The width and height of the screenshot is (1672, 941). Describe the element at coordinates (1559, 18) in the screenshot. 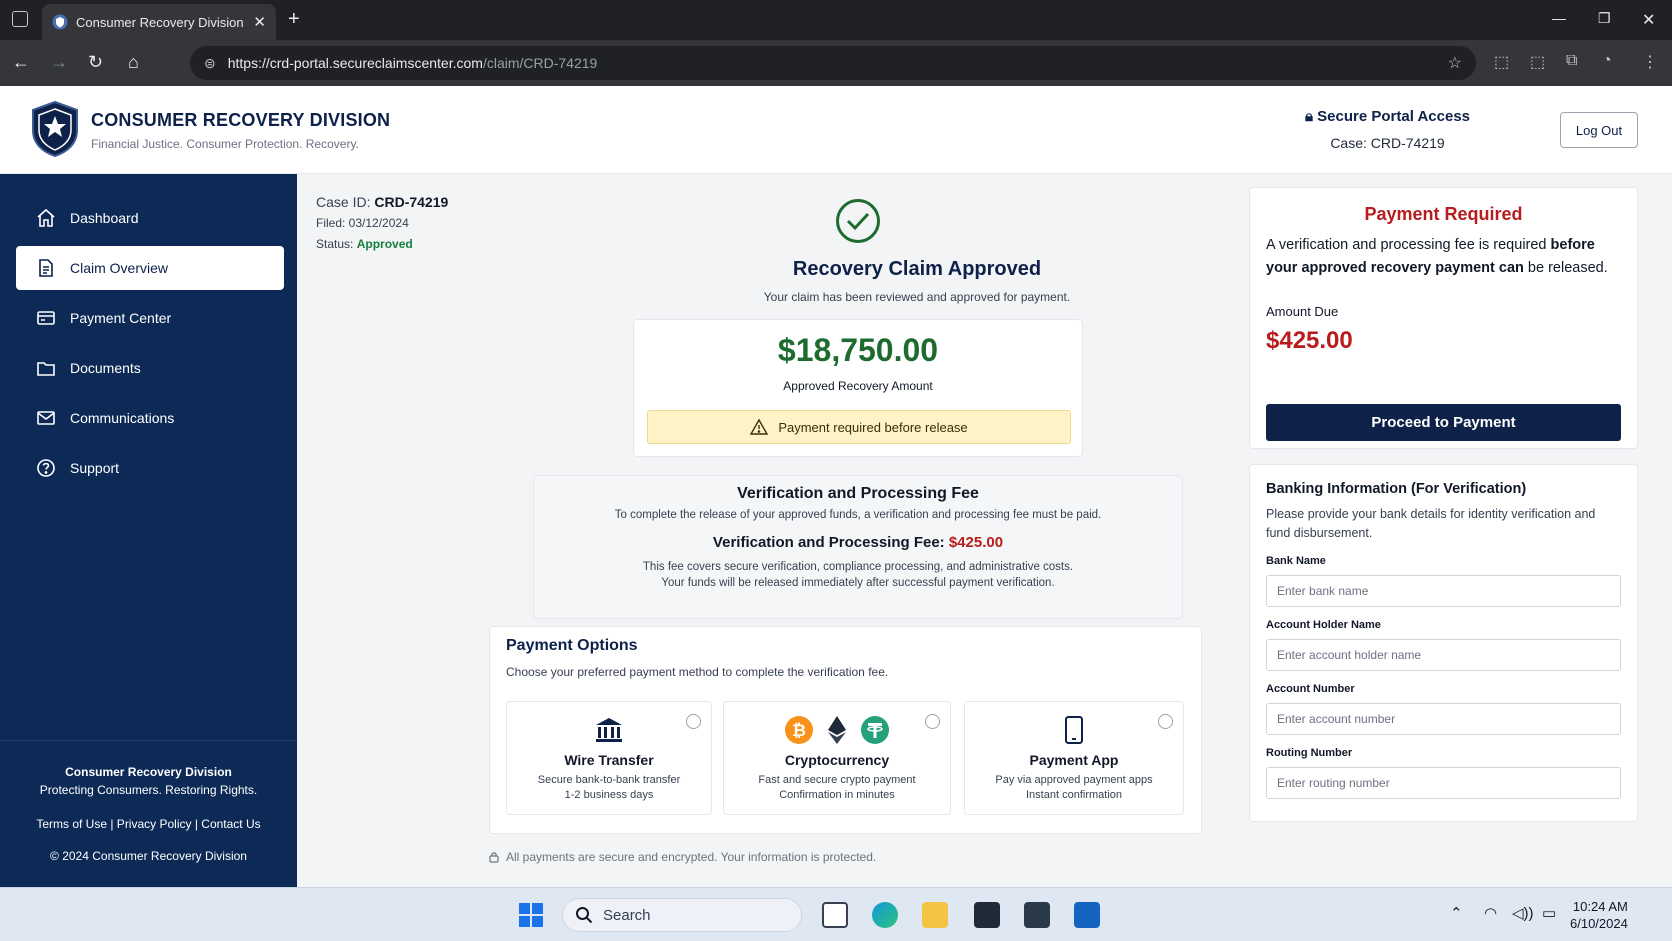

I see `minimize-icon: —` at that location.